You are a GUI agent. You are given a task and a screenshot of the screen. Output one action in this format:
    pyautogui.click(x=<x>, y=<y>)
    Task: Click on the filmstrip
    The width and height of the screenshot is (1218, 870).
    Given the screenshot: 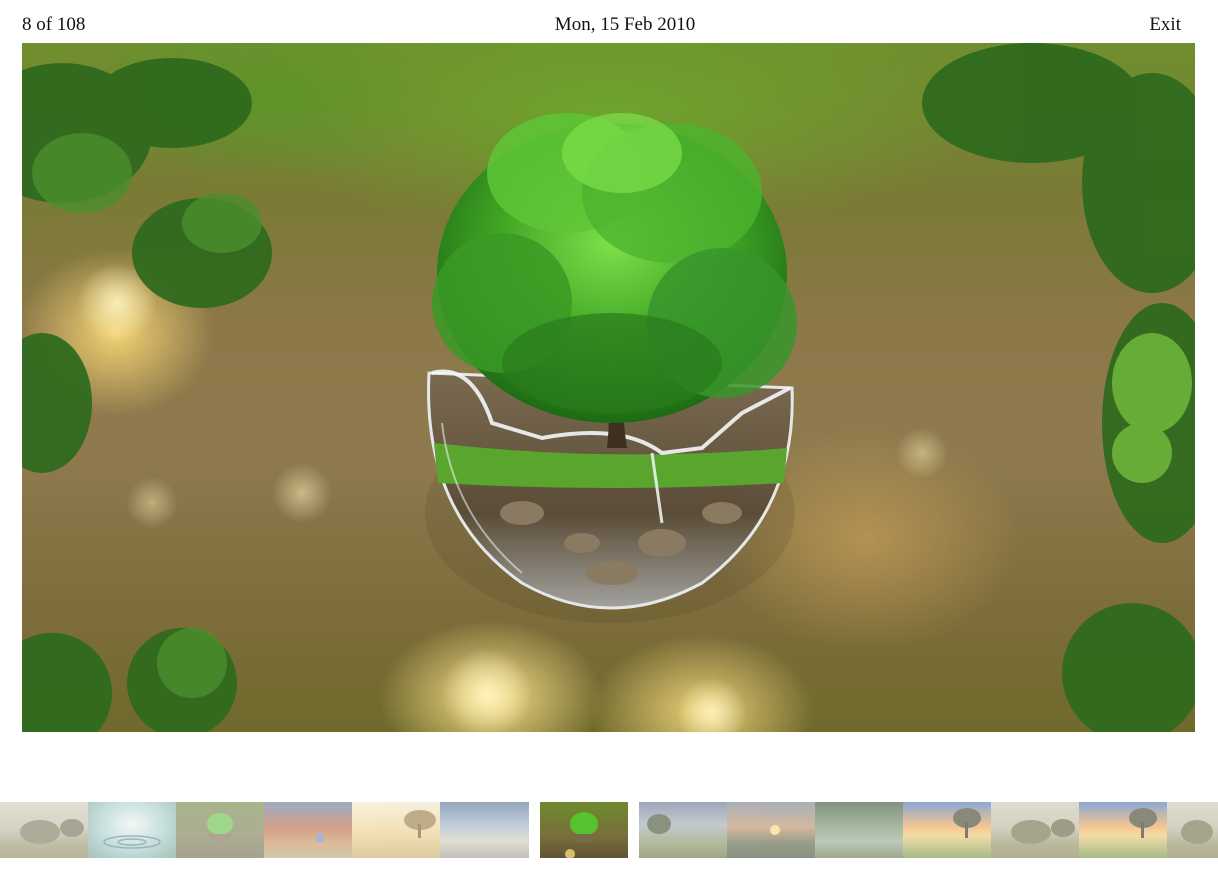 What is the action you would take?
    pyautogui.click(x=609, y=830)
    